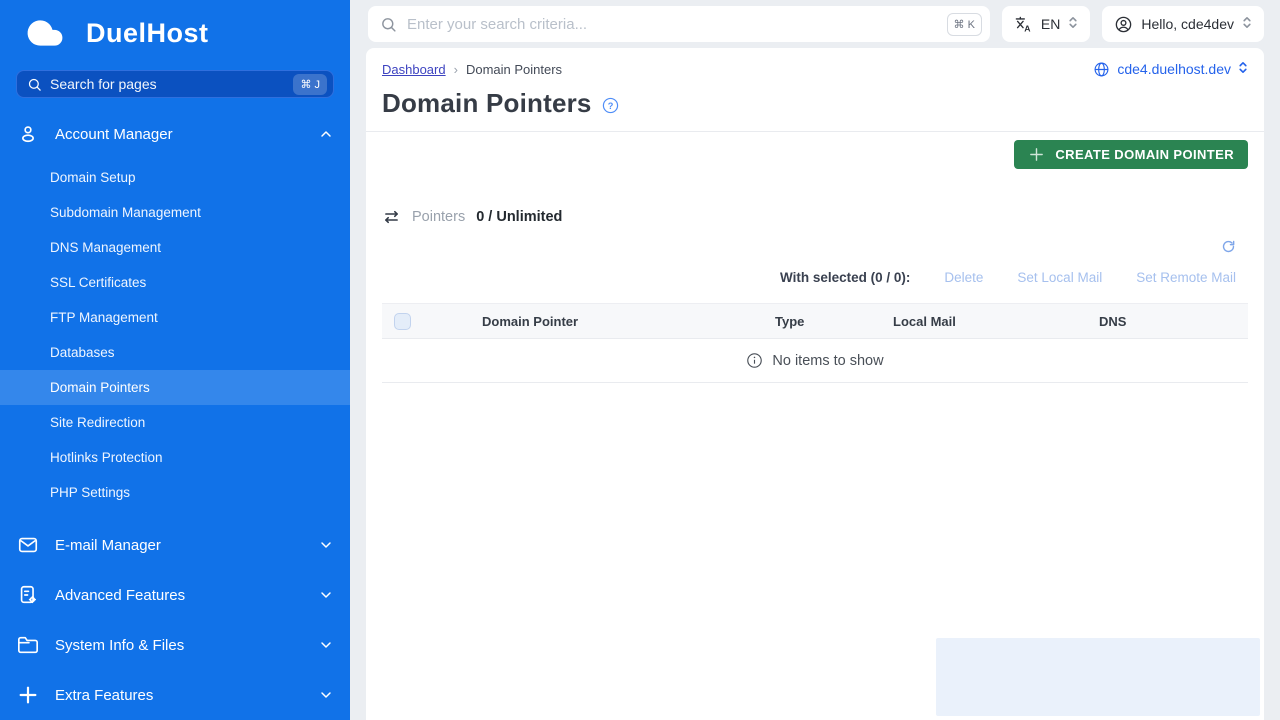  I want to click on help-icon: ?, so click(610, 105).